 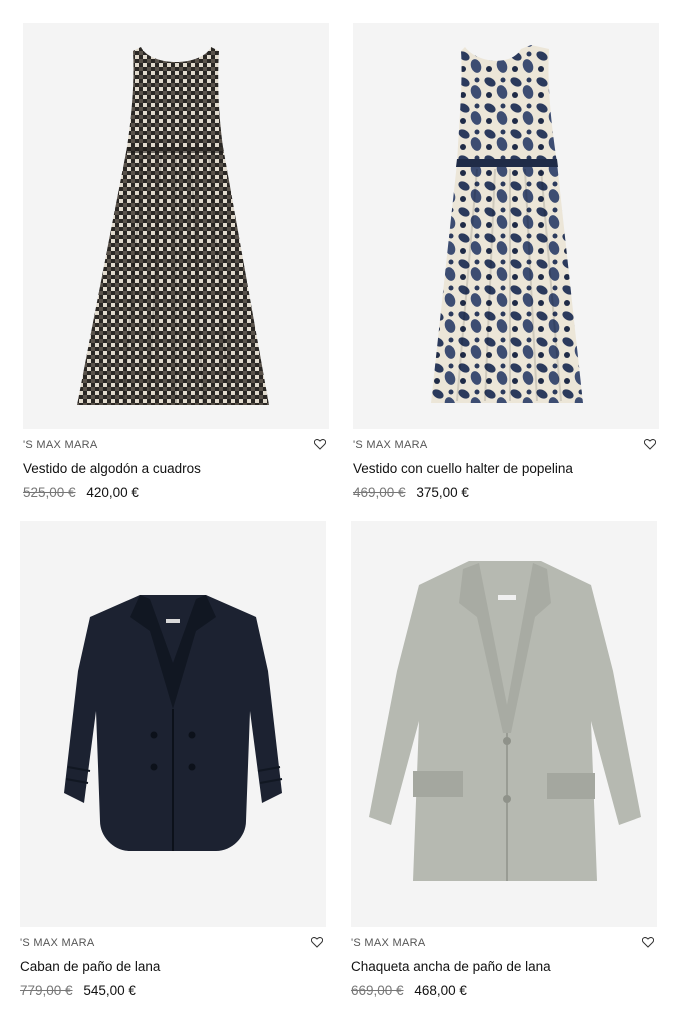 I want to click on product-name: Vestido con cuello halter de popelina, so click(x=506, y=469).